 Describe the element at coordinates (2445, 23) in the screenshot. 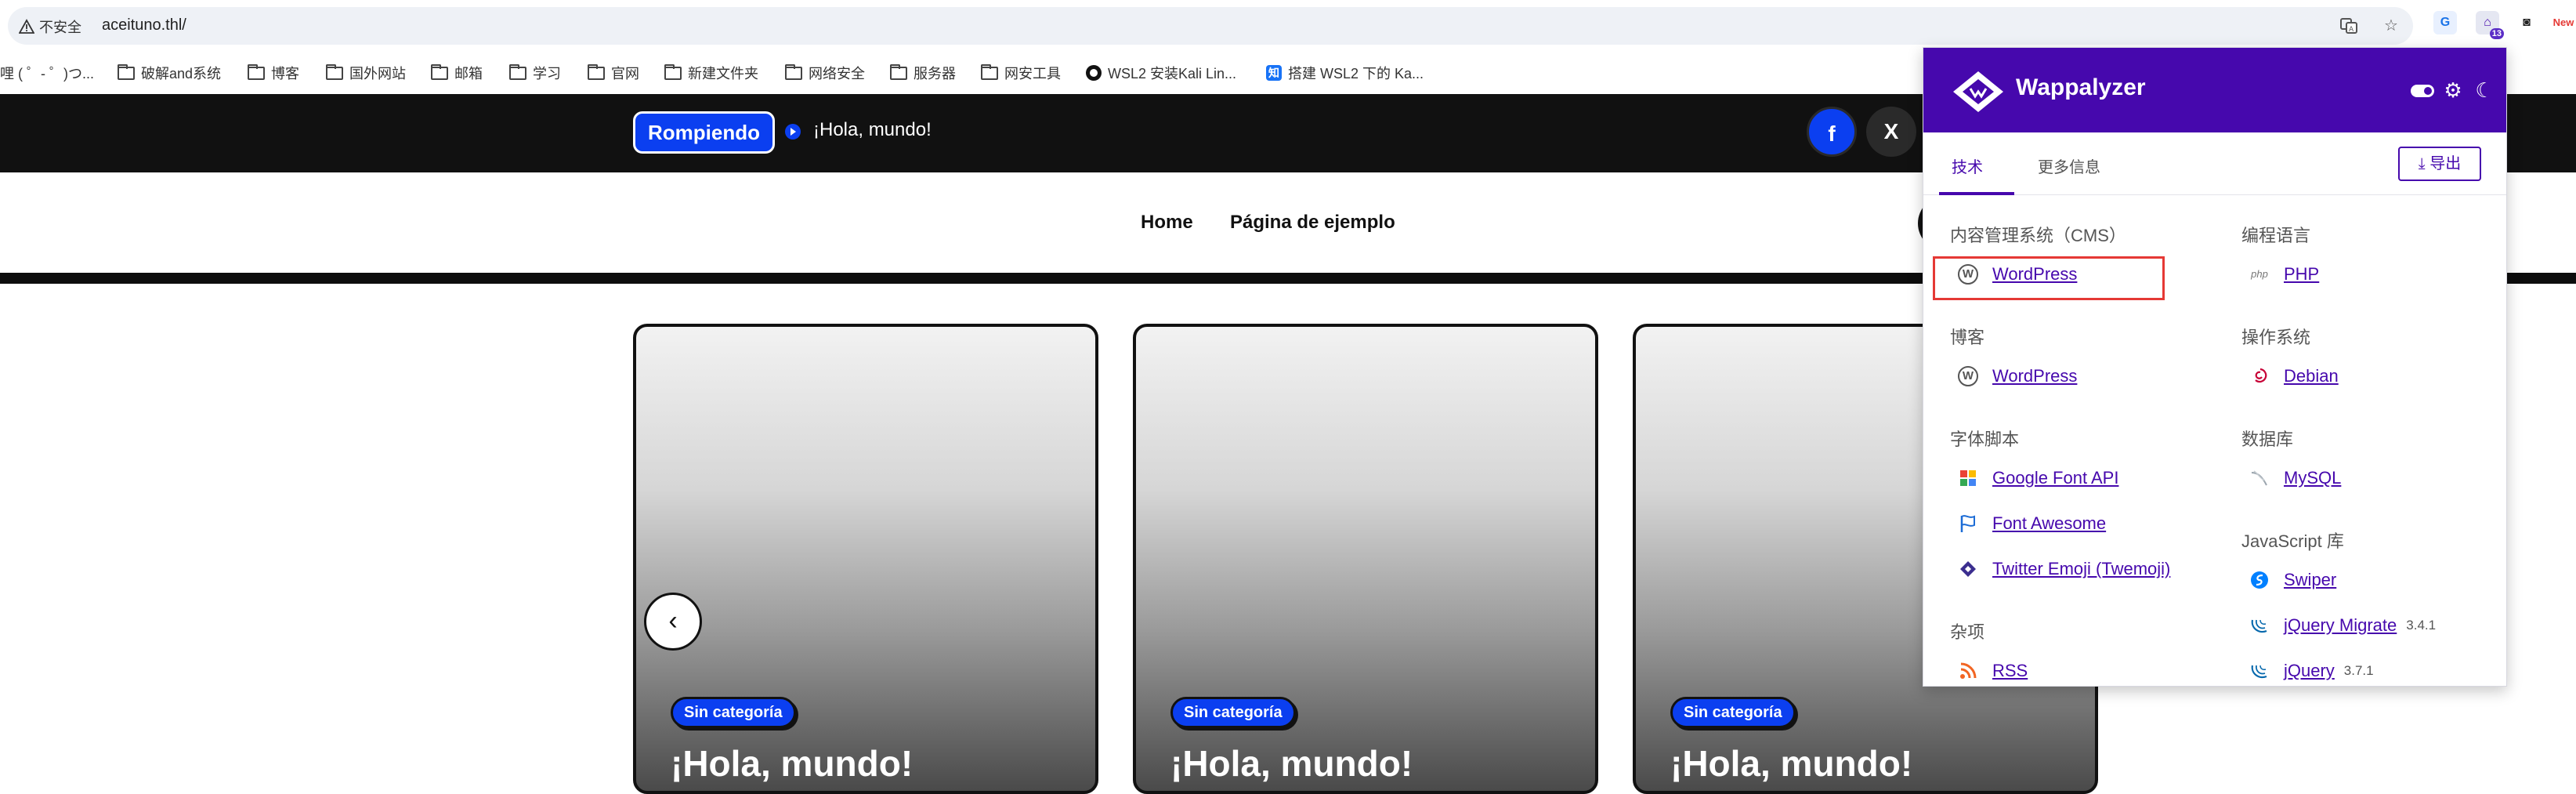

I see `translator-extension-icon: G` at that location.